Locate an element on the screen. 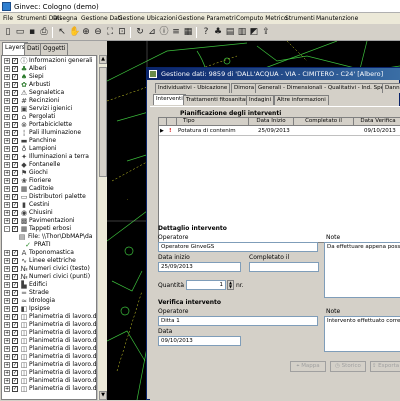 Image resolution: width=400 pixels, height=401 pixels. save-icon: ▪ is located at coordinates (32, 32).